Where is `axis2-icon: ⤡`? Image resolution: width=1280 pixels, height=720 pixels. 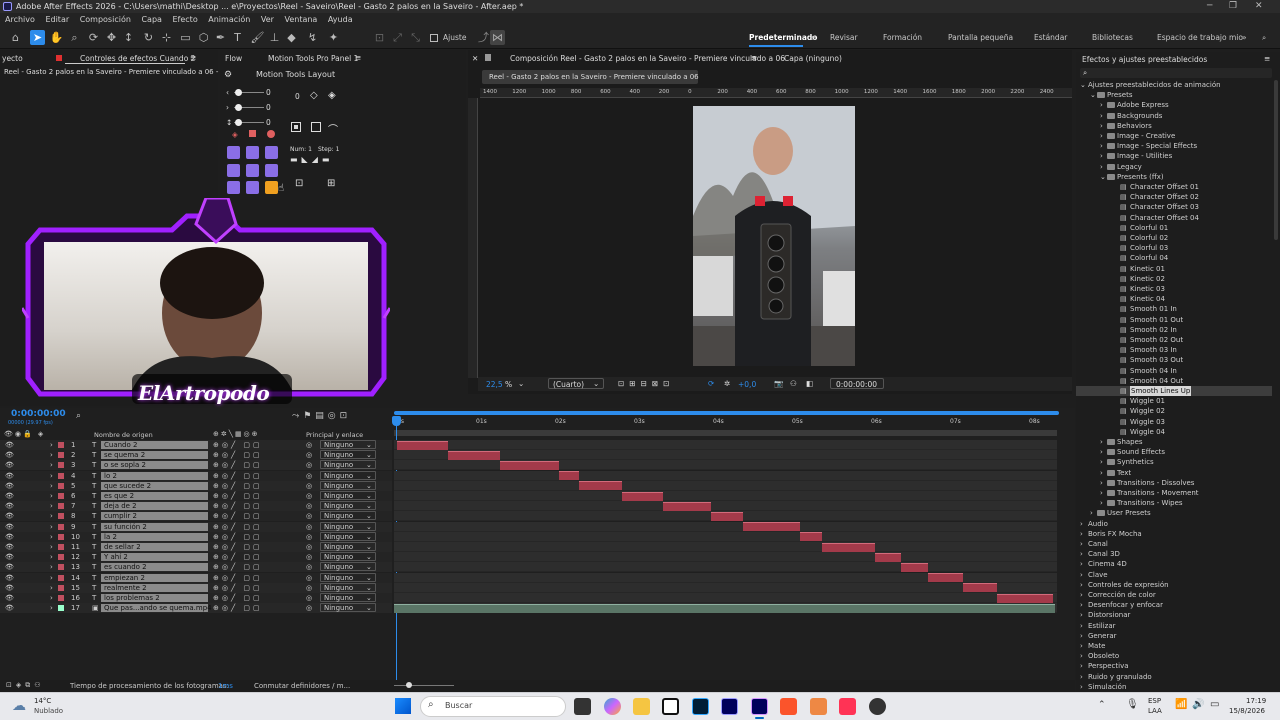 axis2-icon: ⤡ is located at coordinates (415, 37).